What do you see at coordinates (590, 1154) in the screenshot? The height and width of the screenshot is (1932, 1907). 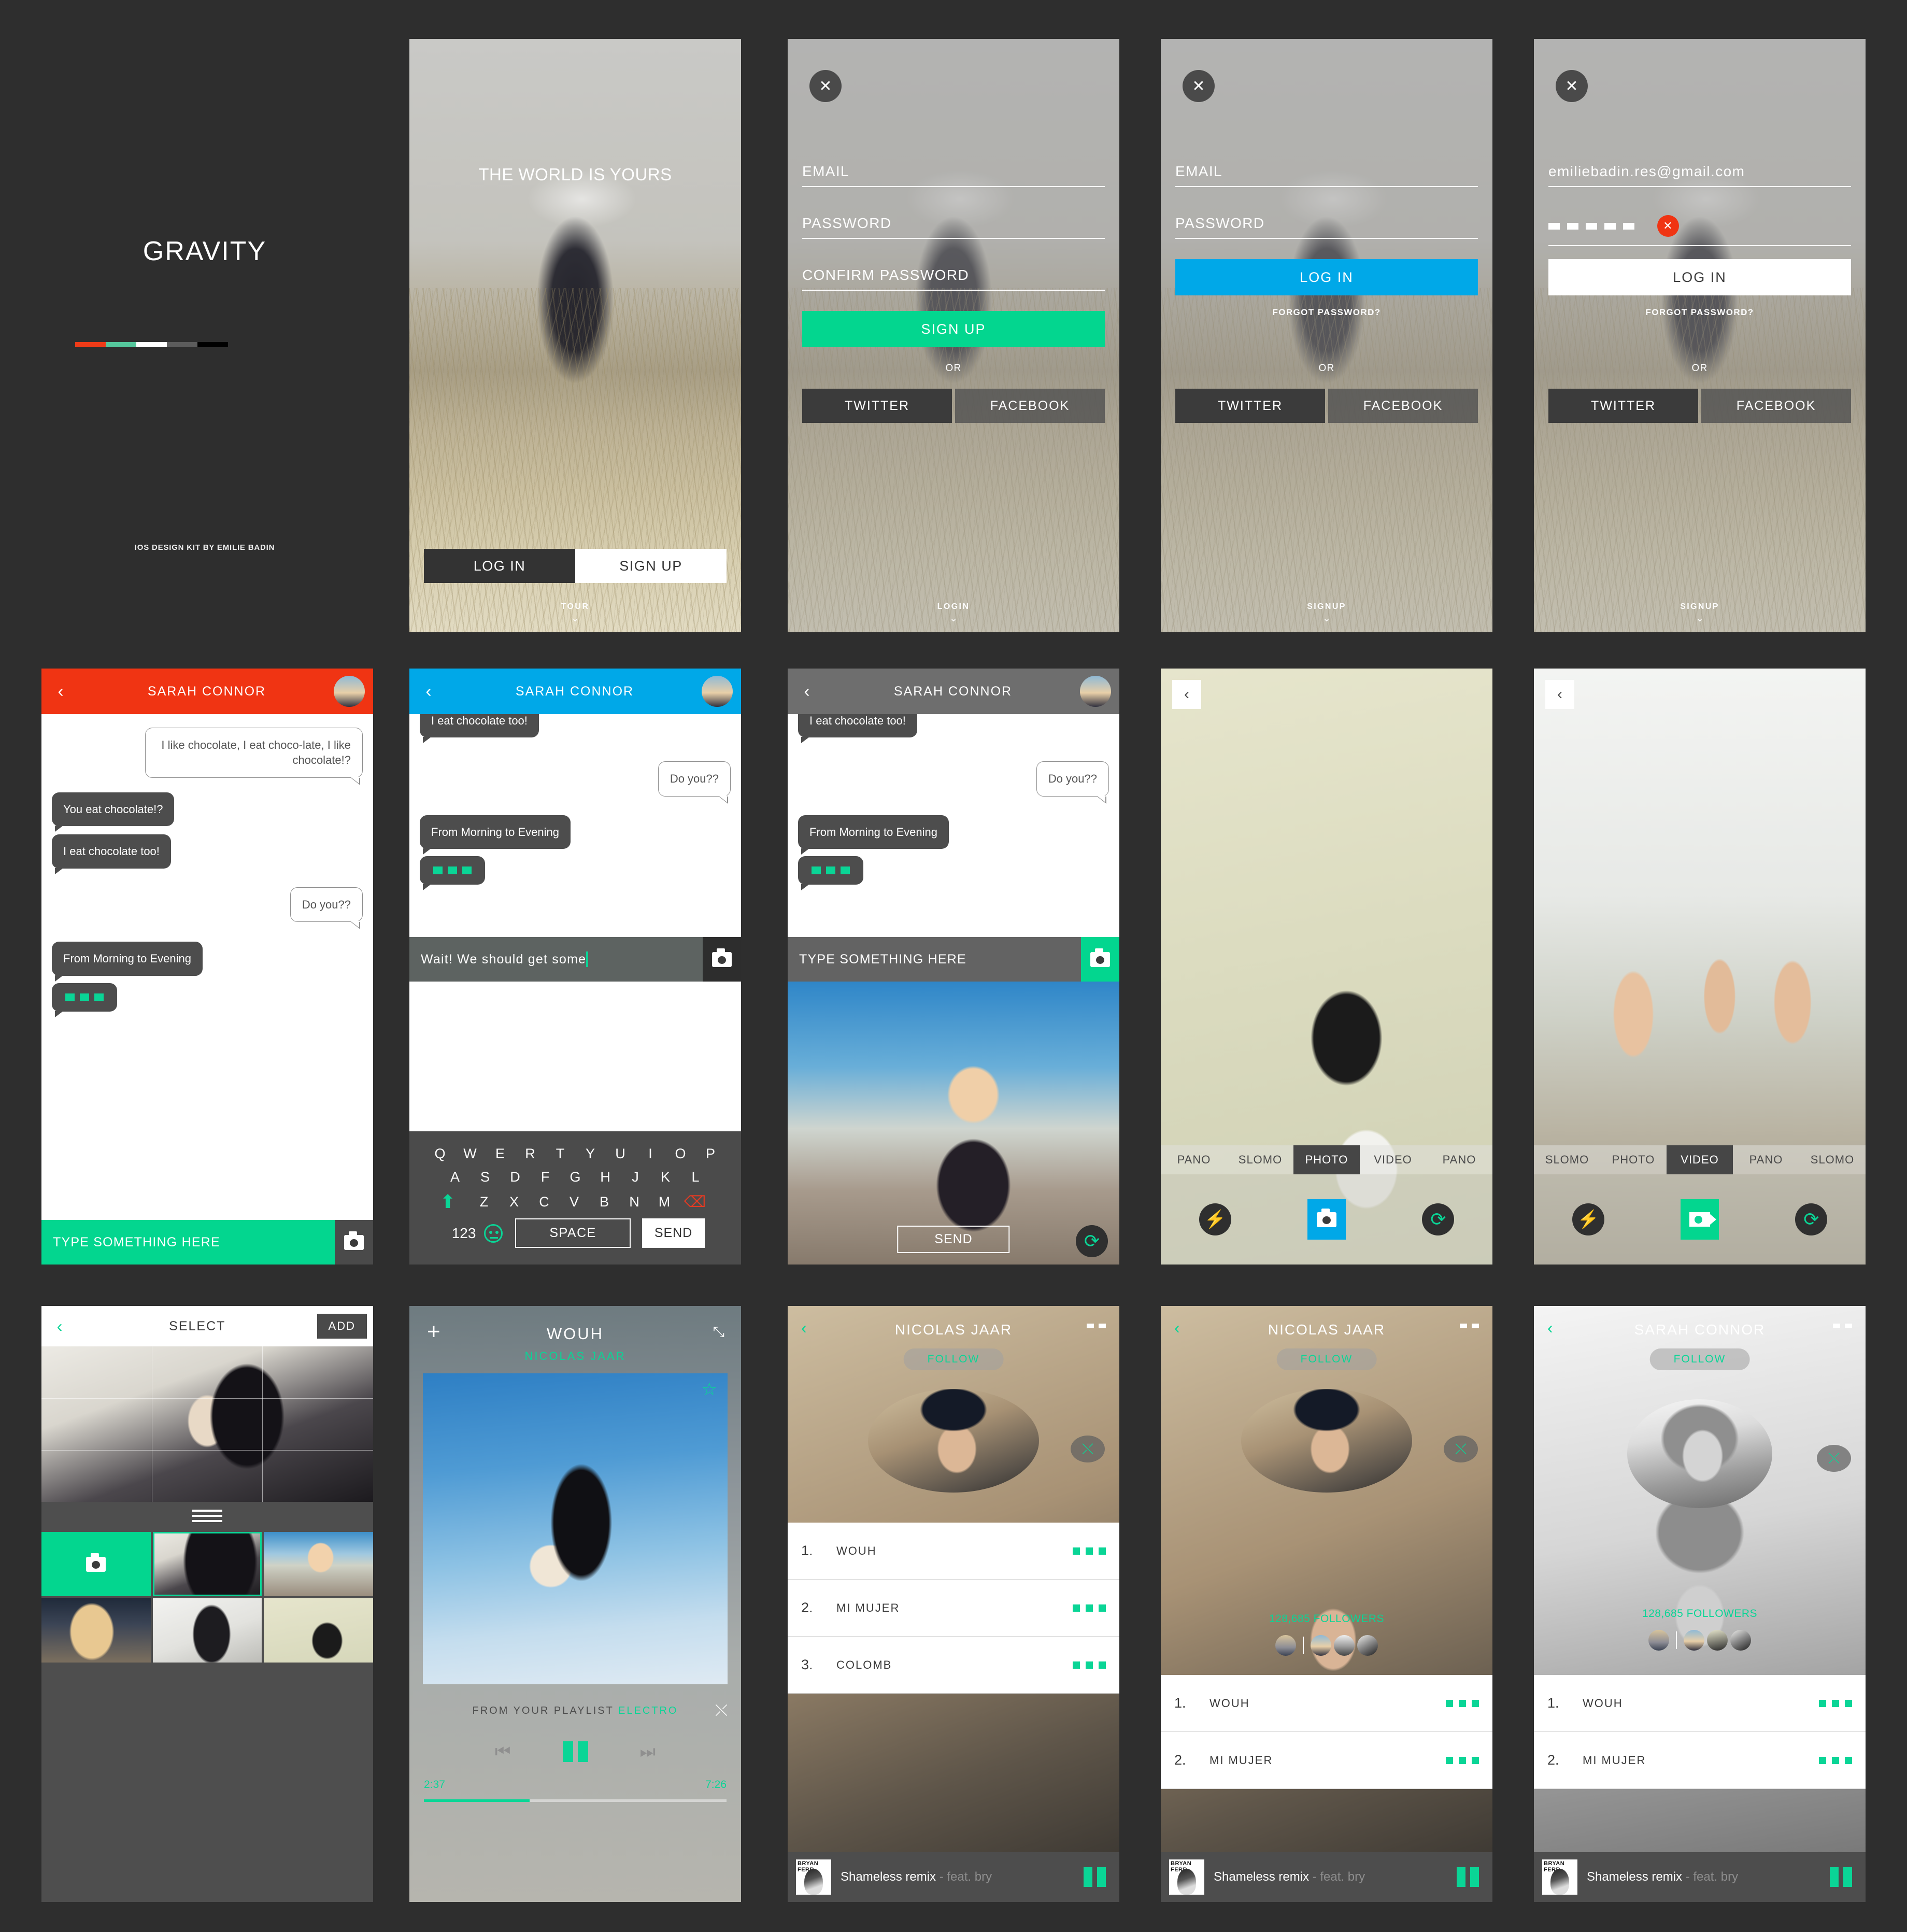 I see `key-y: Y` at bounding box center [590, 1154].